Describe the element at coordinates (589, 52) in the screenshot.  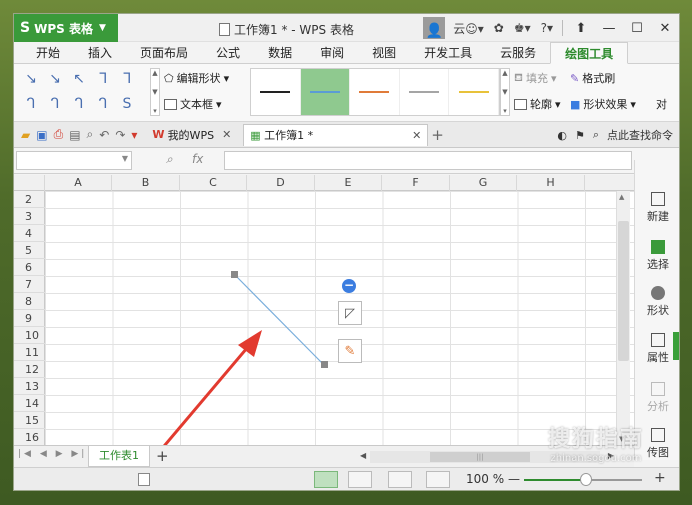
I see `tab-drawing-tools: 绘图工具` at that location.